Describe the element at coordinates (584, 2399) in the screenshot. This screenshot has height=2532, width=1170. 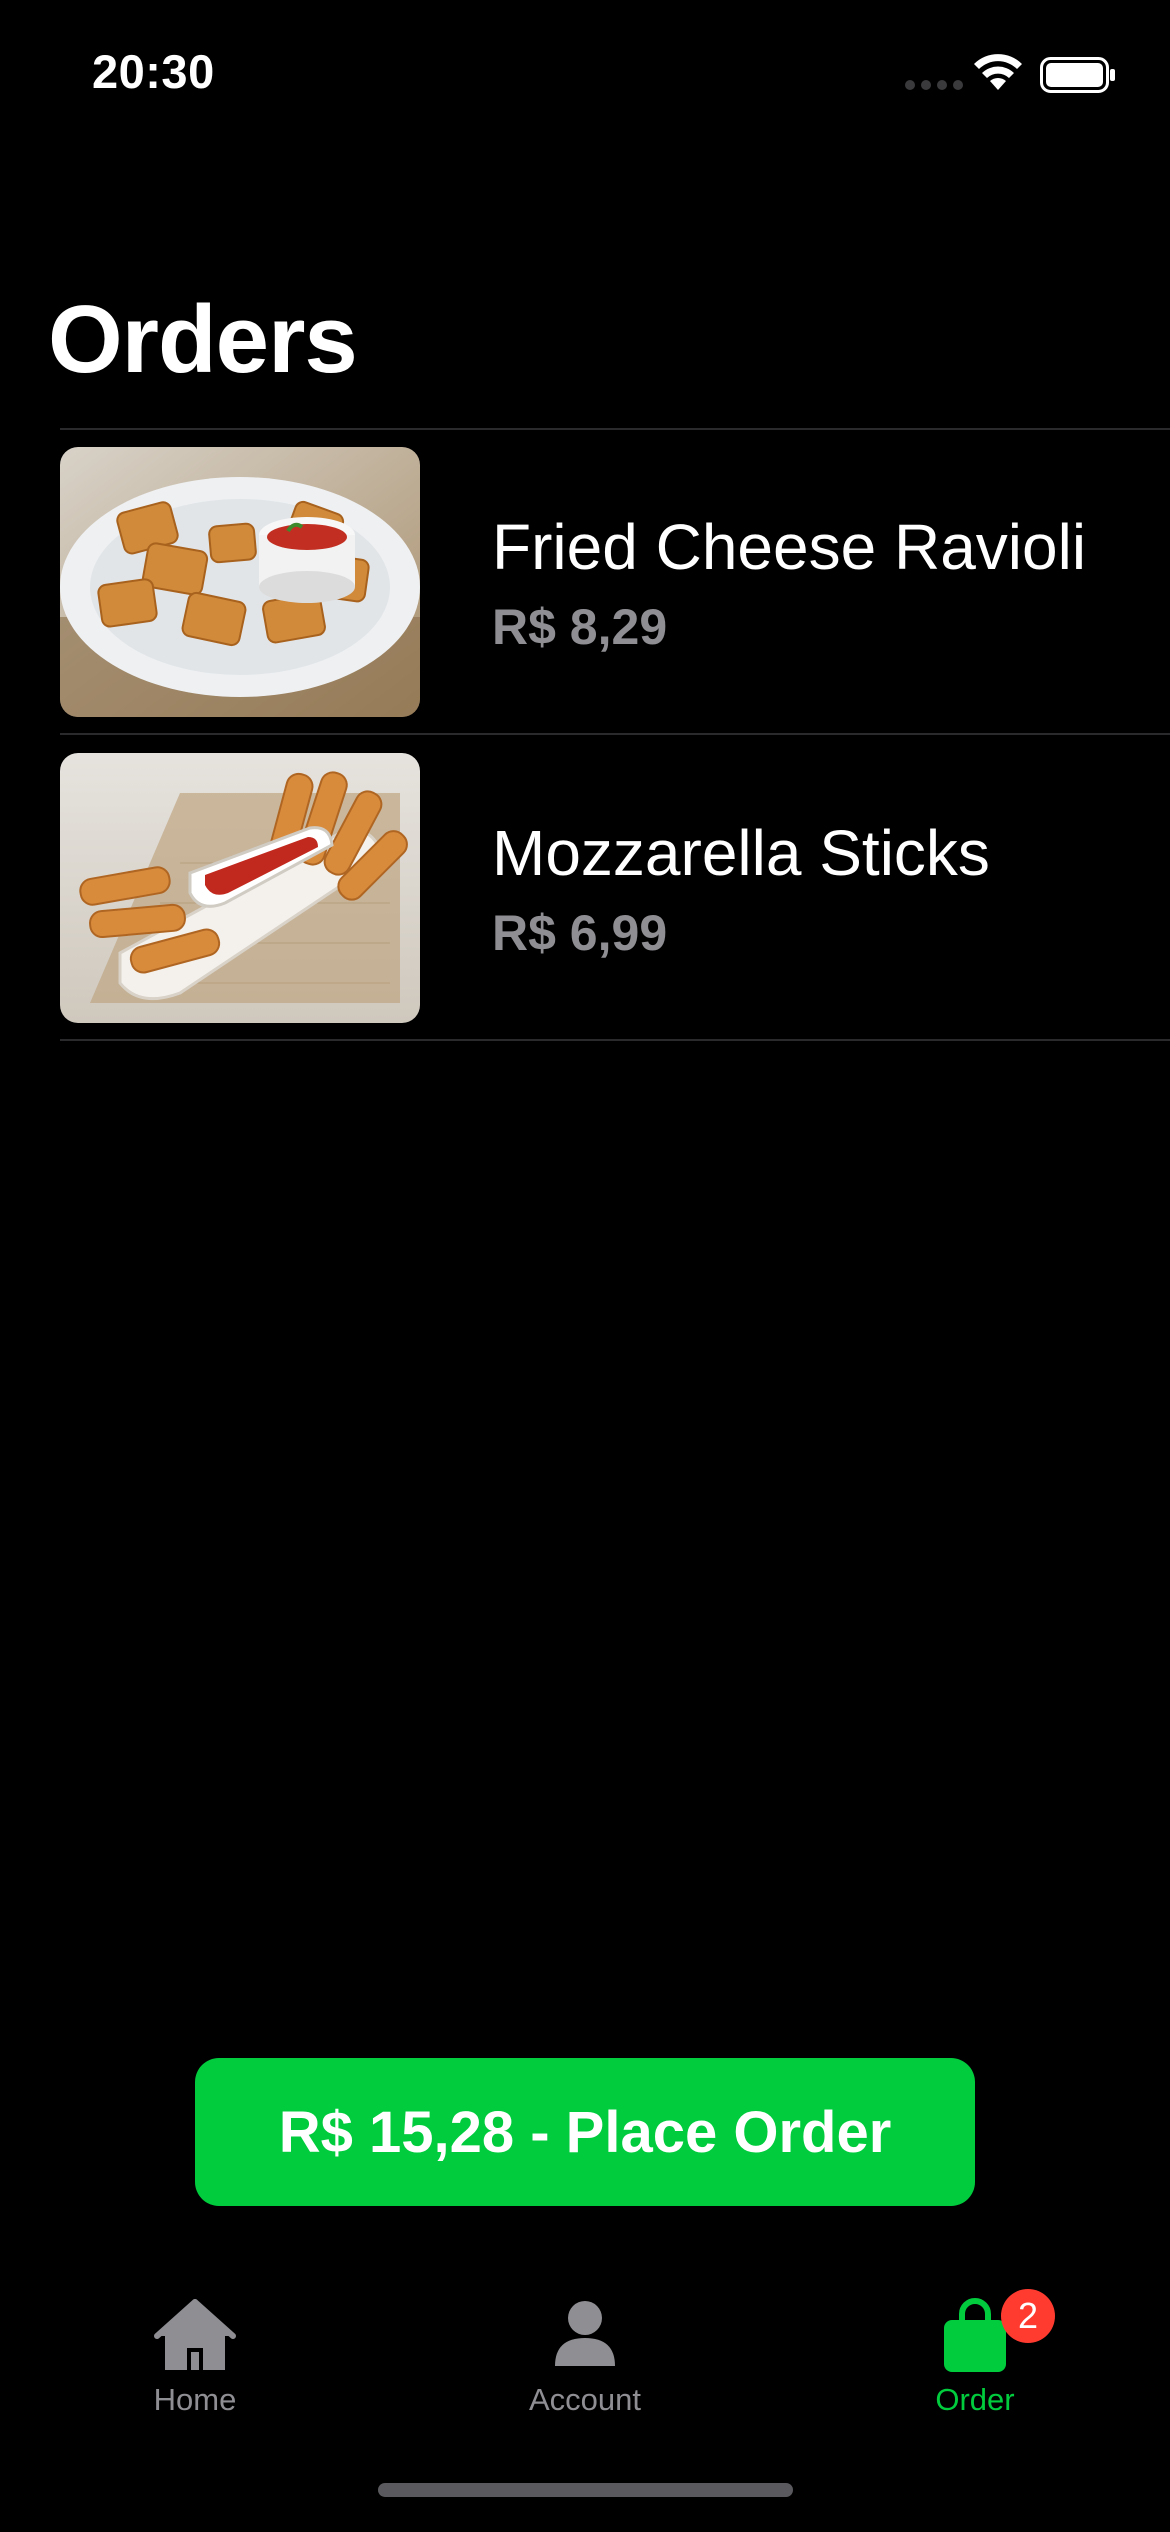
I see `tab-label: Account` at that location.